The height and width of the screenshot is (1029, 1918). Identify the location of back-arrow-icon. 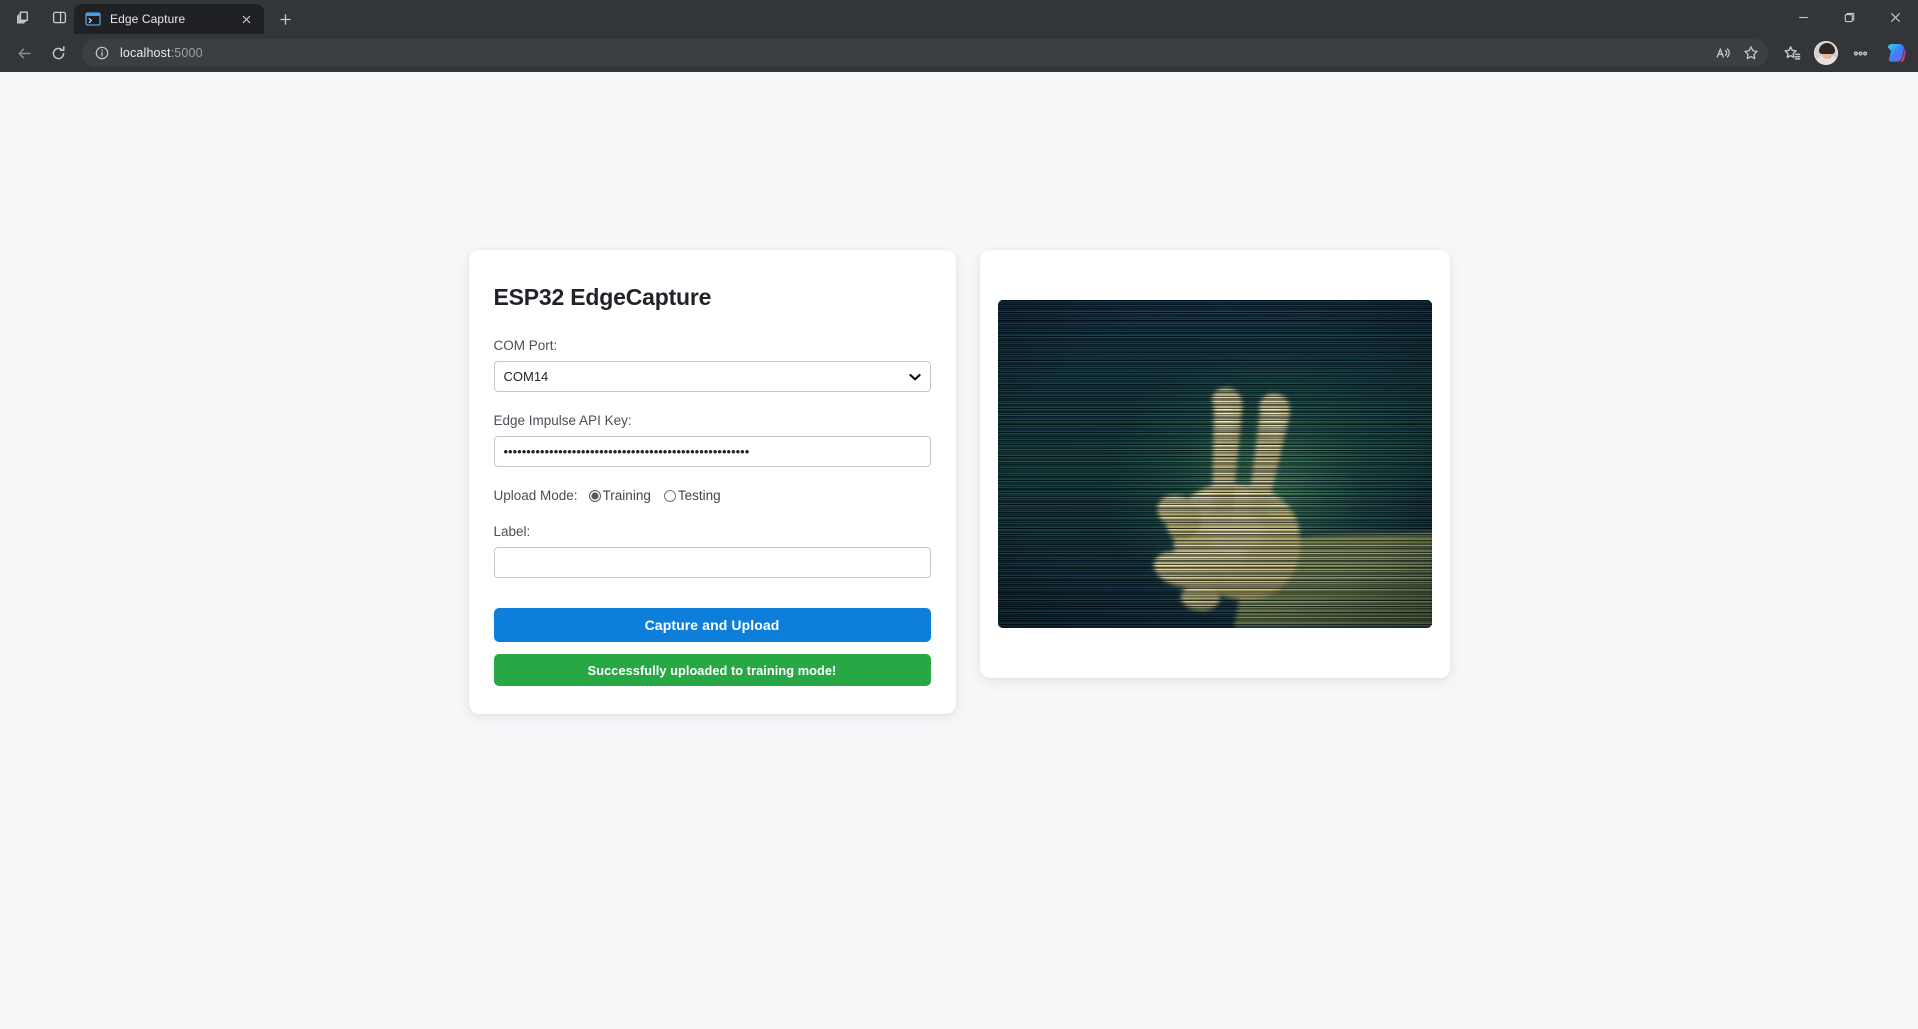
(24, 53).